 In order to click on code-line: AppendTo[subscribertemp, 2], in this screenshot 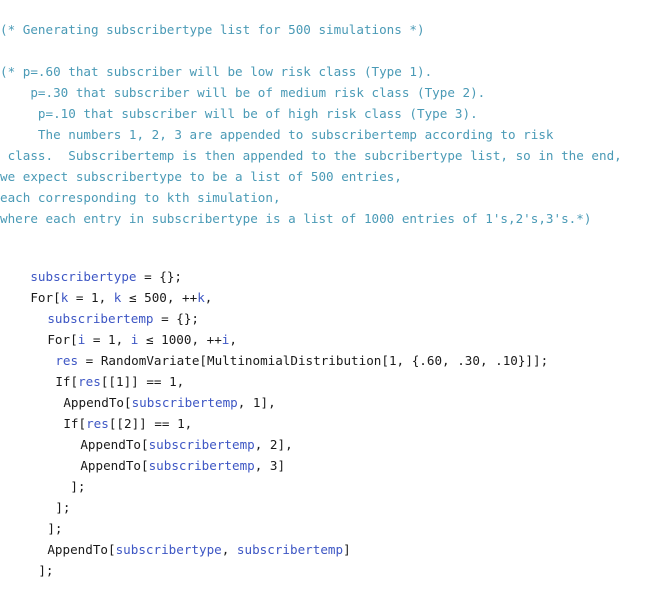, I will do `click(171, 436)`.